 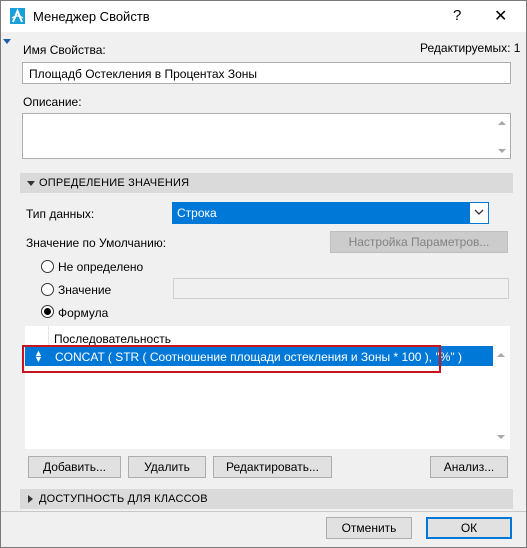 What do you see at coordinates (31, 183) in the screenshot?
I see `expand-triangle-icon` at bounding box center [31, 183].